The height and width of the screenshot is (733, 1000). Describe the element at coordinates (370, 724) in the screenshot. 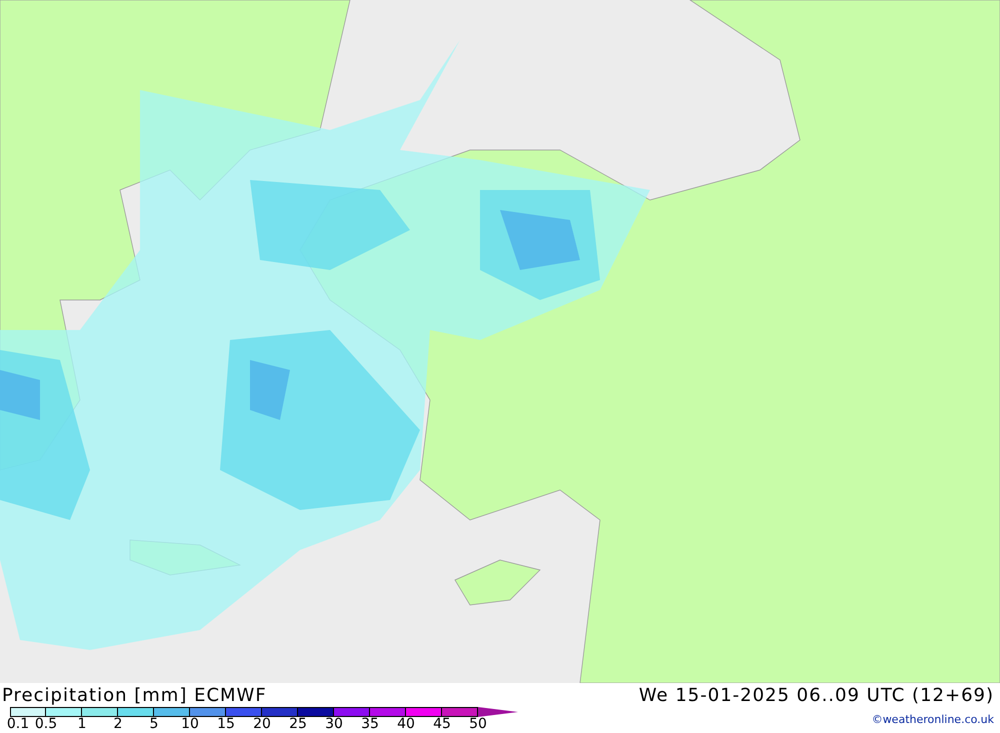

I see `legend-label: 35` at that location.